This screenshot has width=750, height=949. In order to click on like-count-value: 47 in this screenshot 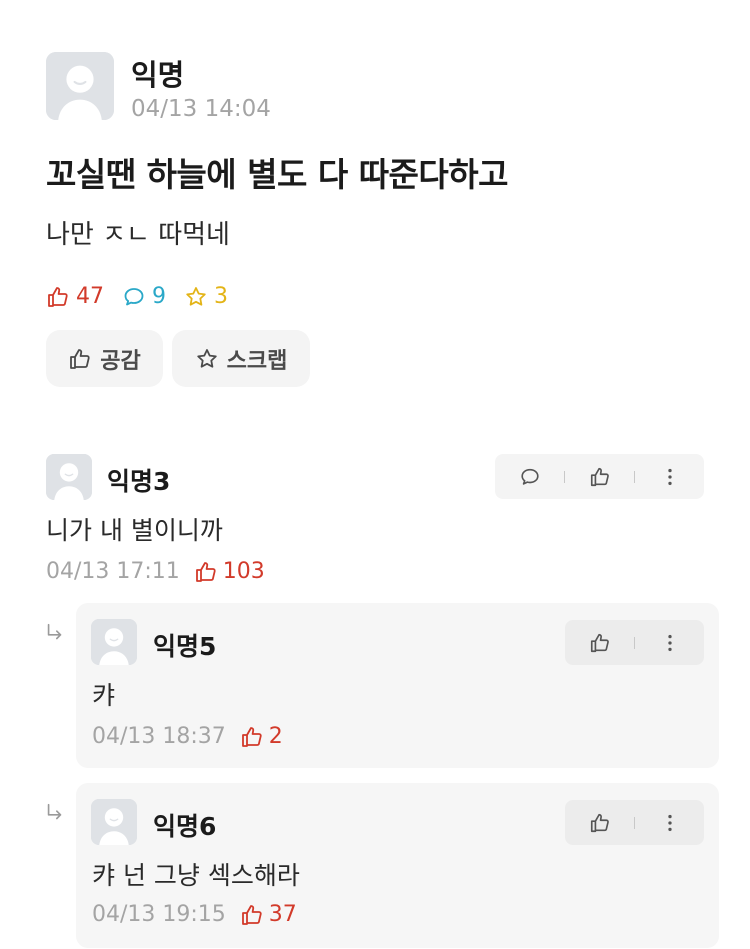, I will do `click(90, 296)`.